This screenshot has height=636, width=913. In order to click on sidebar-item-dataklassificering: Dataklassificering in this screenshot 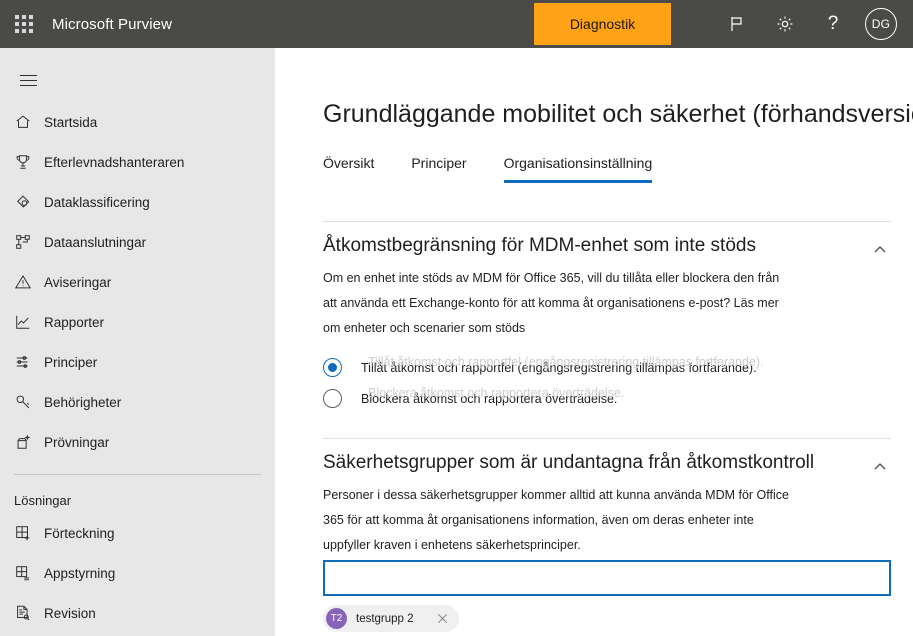, I will do `click(137, 202)`.